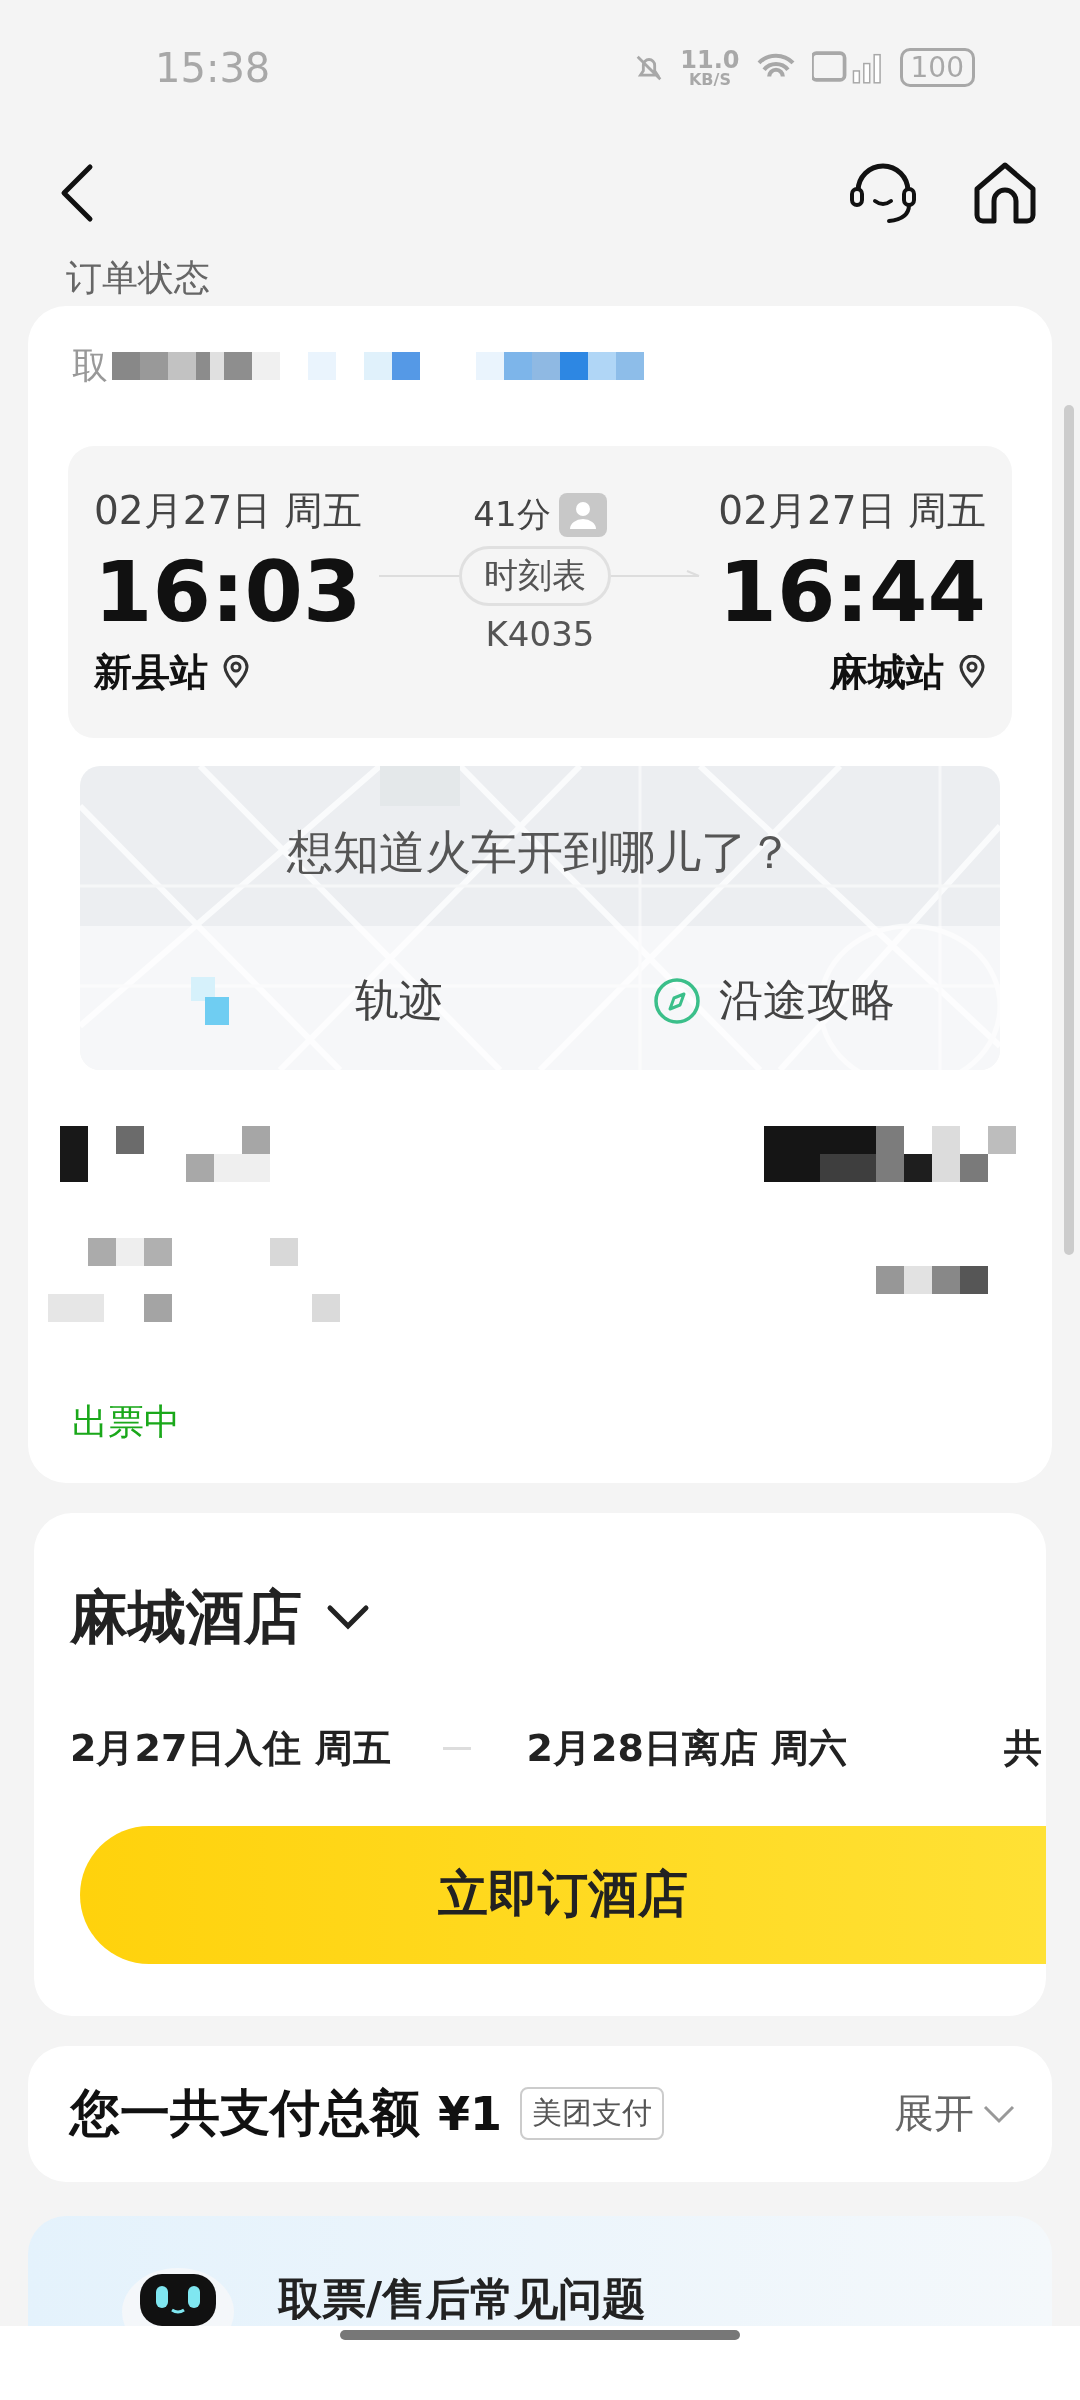  Describe the element at coordinates (774, 1001) in the screenshot. I see `map-action-link: 沿途攻略` at that location.